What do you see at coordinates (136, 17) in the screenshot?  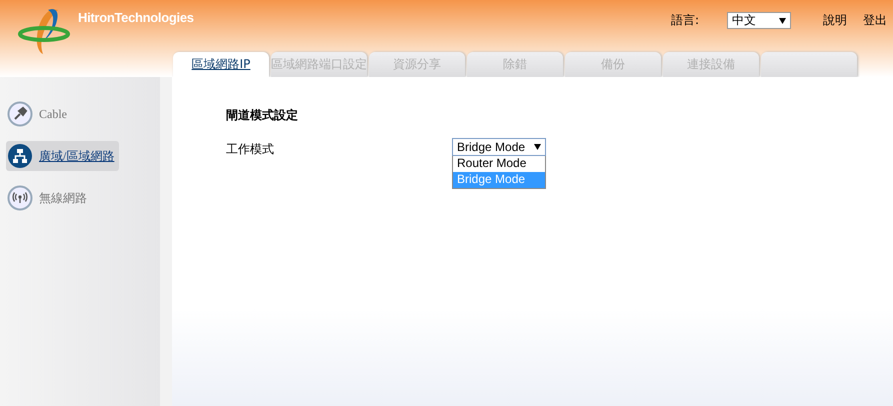 I see `brand-name: HitronTechnologies` at bounding box center [136, 17].